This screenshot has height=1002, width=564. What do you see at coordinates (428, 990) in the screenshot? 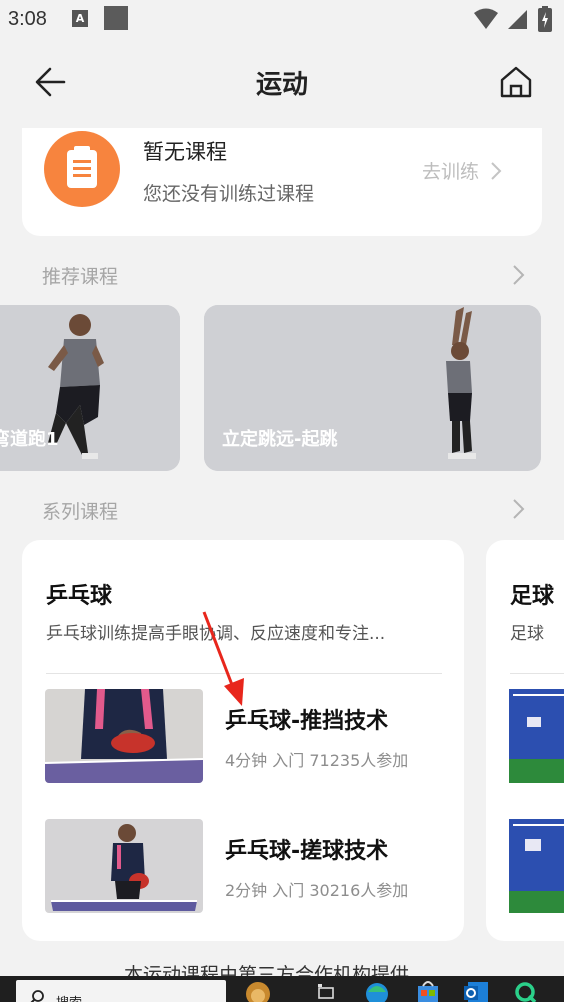
I see `store-icon` at bounding box center [428, 990].